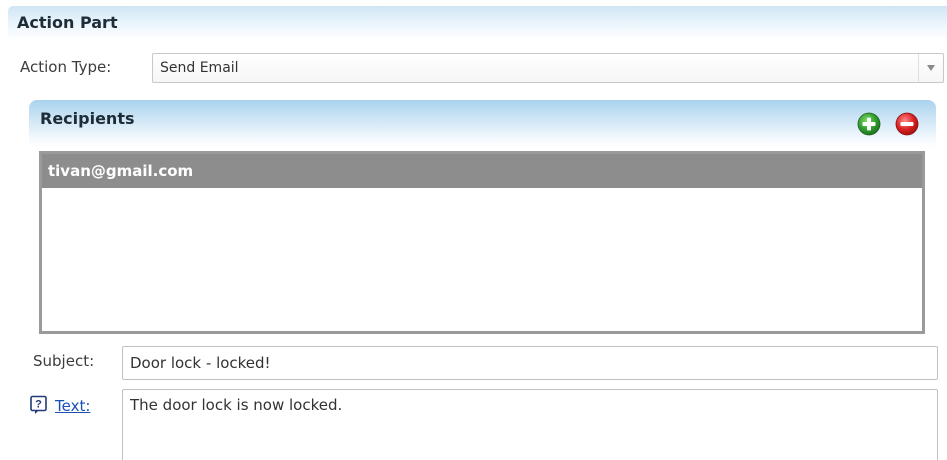 The image size is (947, 460). I want to click on action-part-header: Action Part, so click(477, 23).